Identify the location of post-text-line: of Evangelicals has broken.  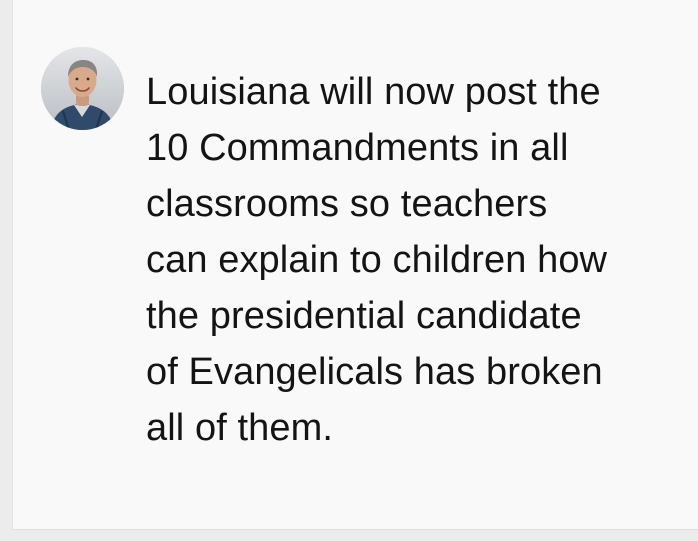
(374, 372).